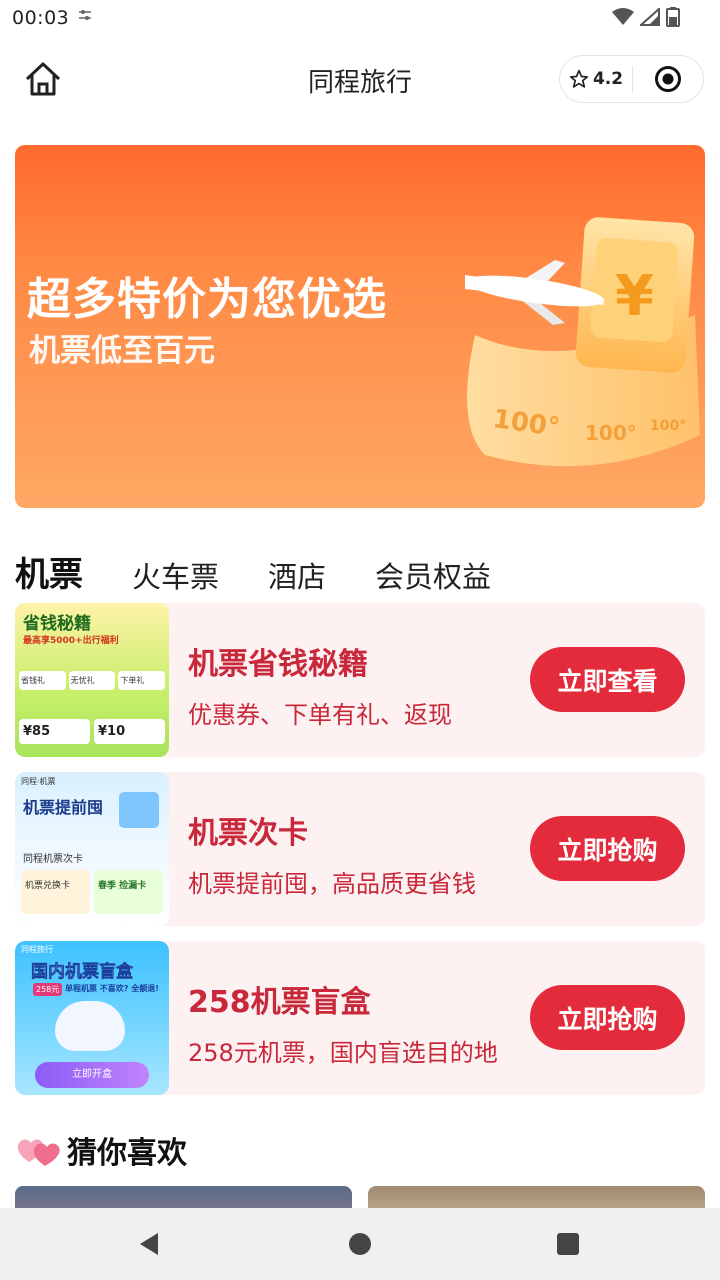 The height and width of the screenshot is (1280, 720). I want to click on card-thumbnail: 省钱秘籍 最高享5000+出行福利 省钱礼 无忧礼 下单礼 ¥85 ¥10, so click(92, 680).